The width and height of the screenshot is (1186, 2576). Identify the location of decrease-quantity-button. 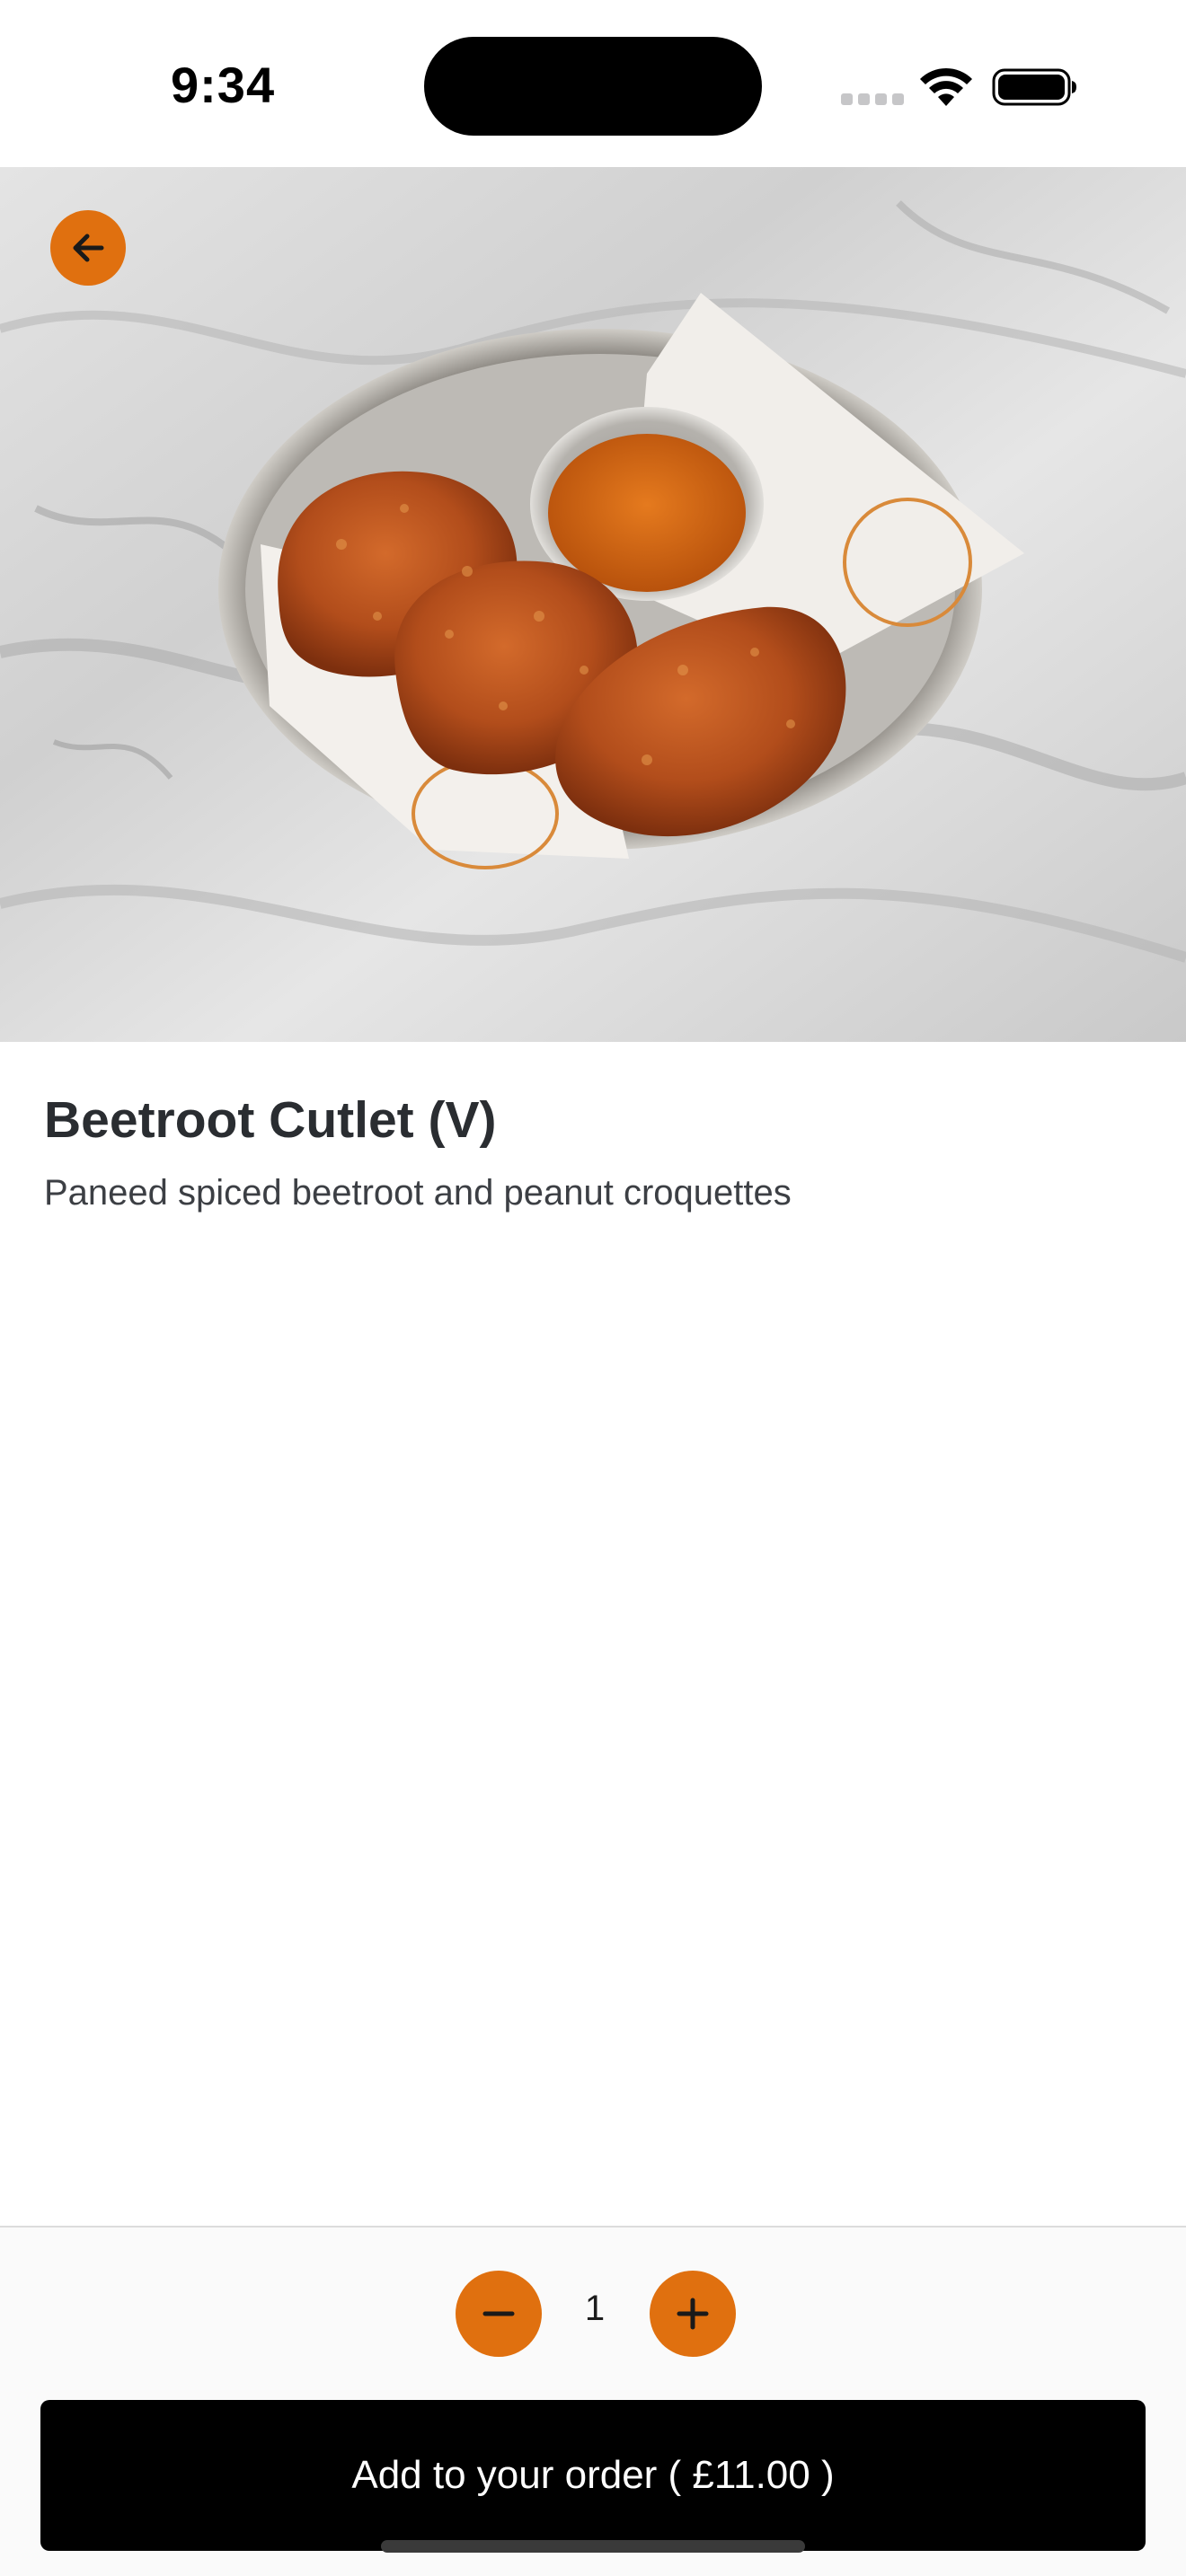
(499, 2314).